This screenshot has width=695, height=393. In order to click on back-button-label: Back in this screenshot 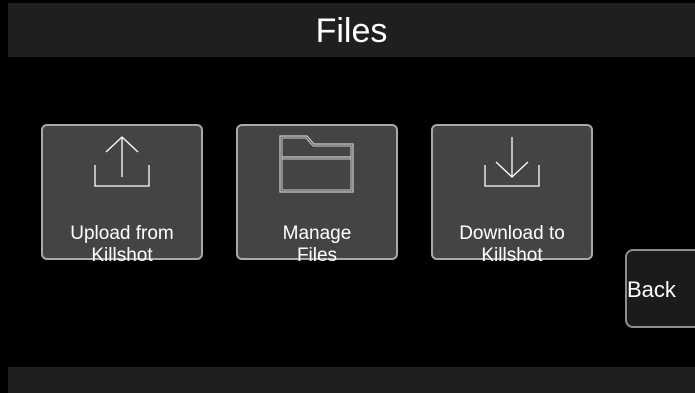, I will do `click(651, 289)`.